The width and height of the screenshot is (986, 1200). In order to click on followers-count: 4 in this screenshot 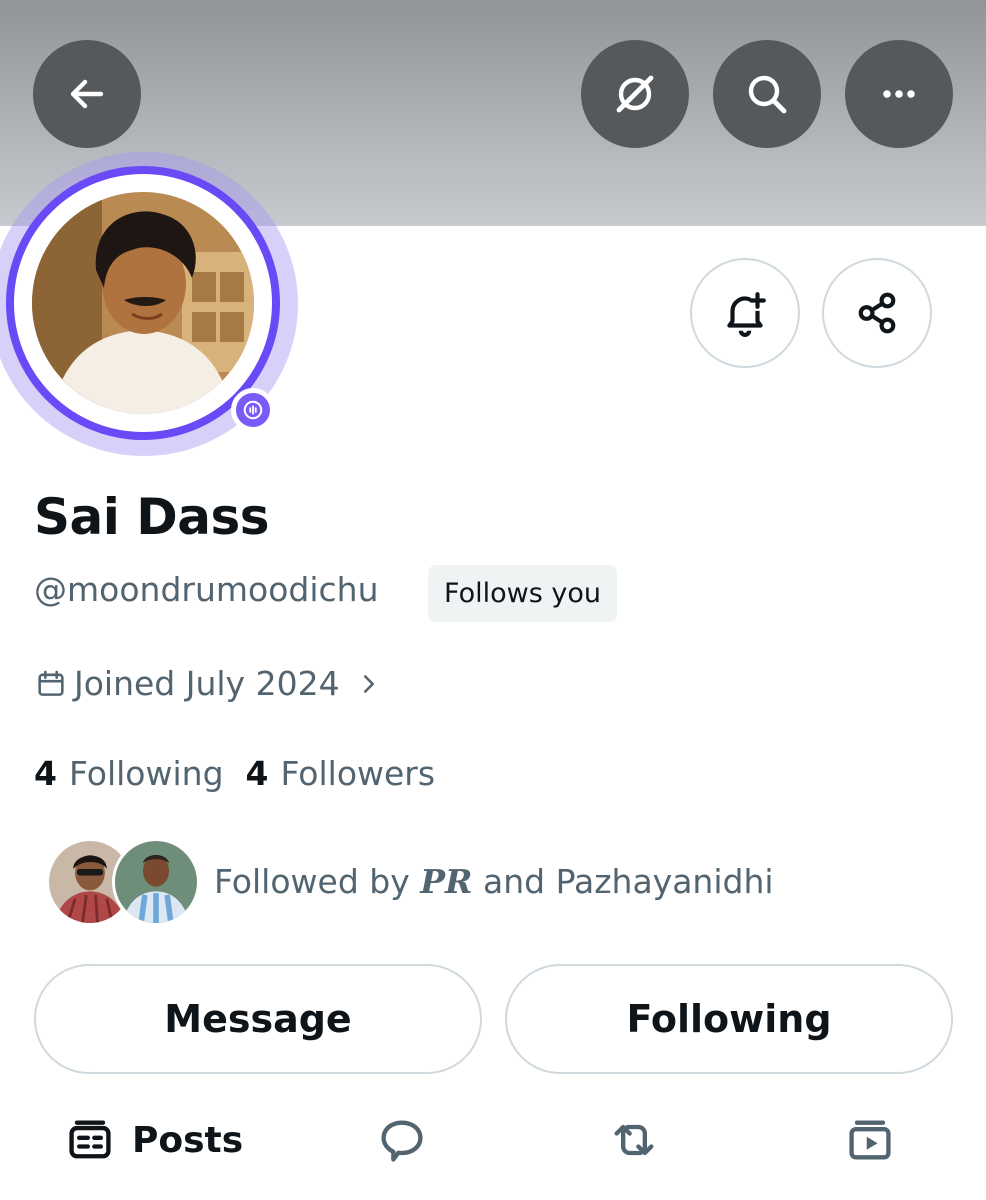, I will do `click(257, 773)`.